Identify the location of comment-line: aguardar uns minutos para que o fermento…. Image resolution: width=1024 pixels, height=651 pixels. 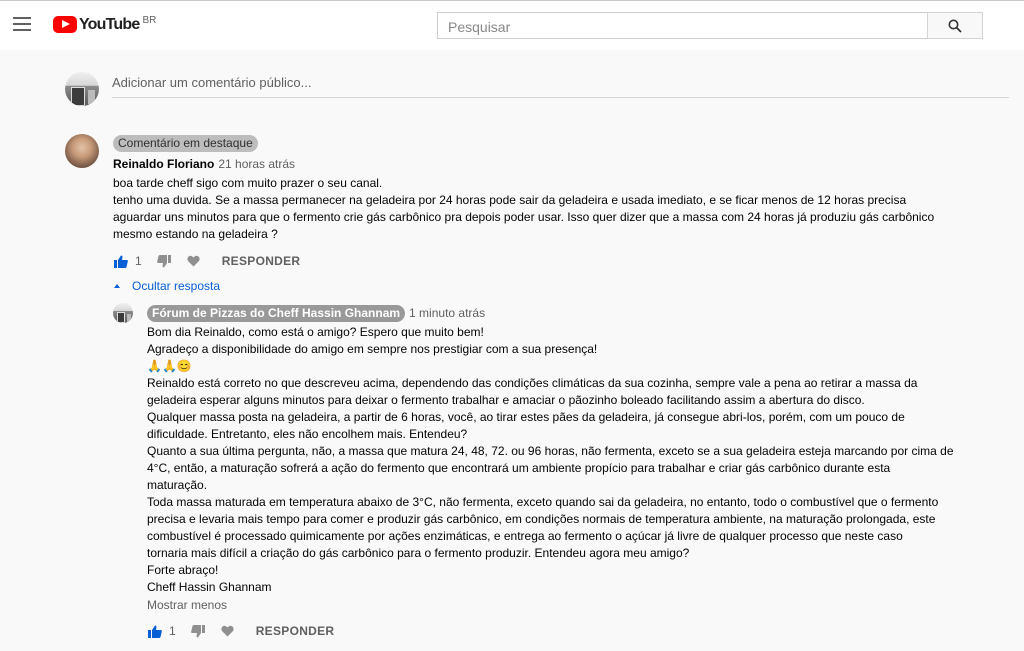
(524, 217).